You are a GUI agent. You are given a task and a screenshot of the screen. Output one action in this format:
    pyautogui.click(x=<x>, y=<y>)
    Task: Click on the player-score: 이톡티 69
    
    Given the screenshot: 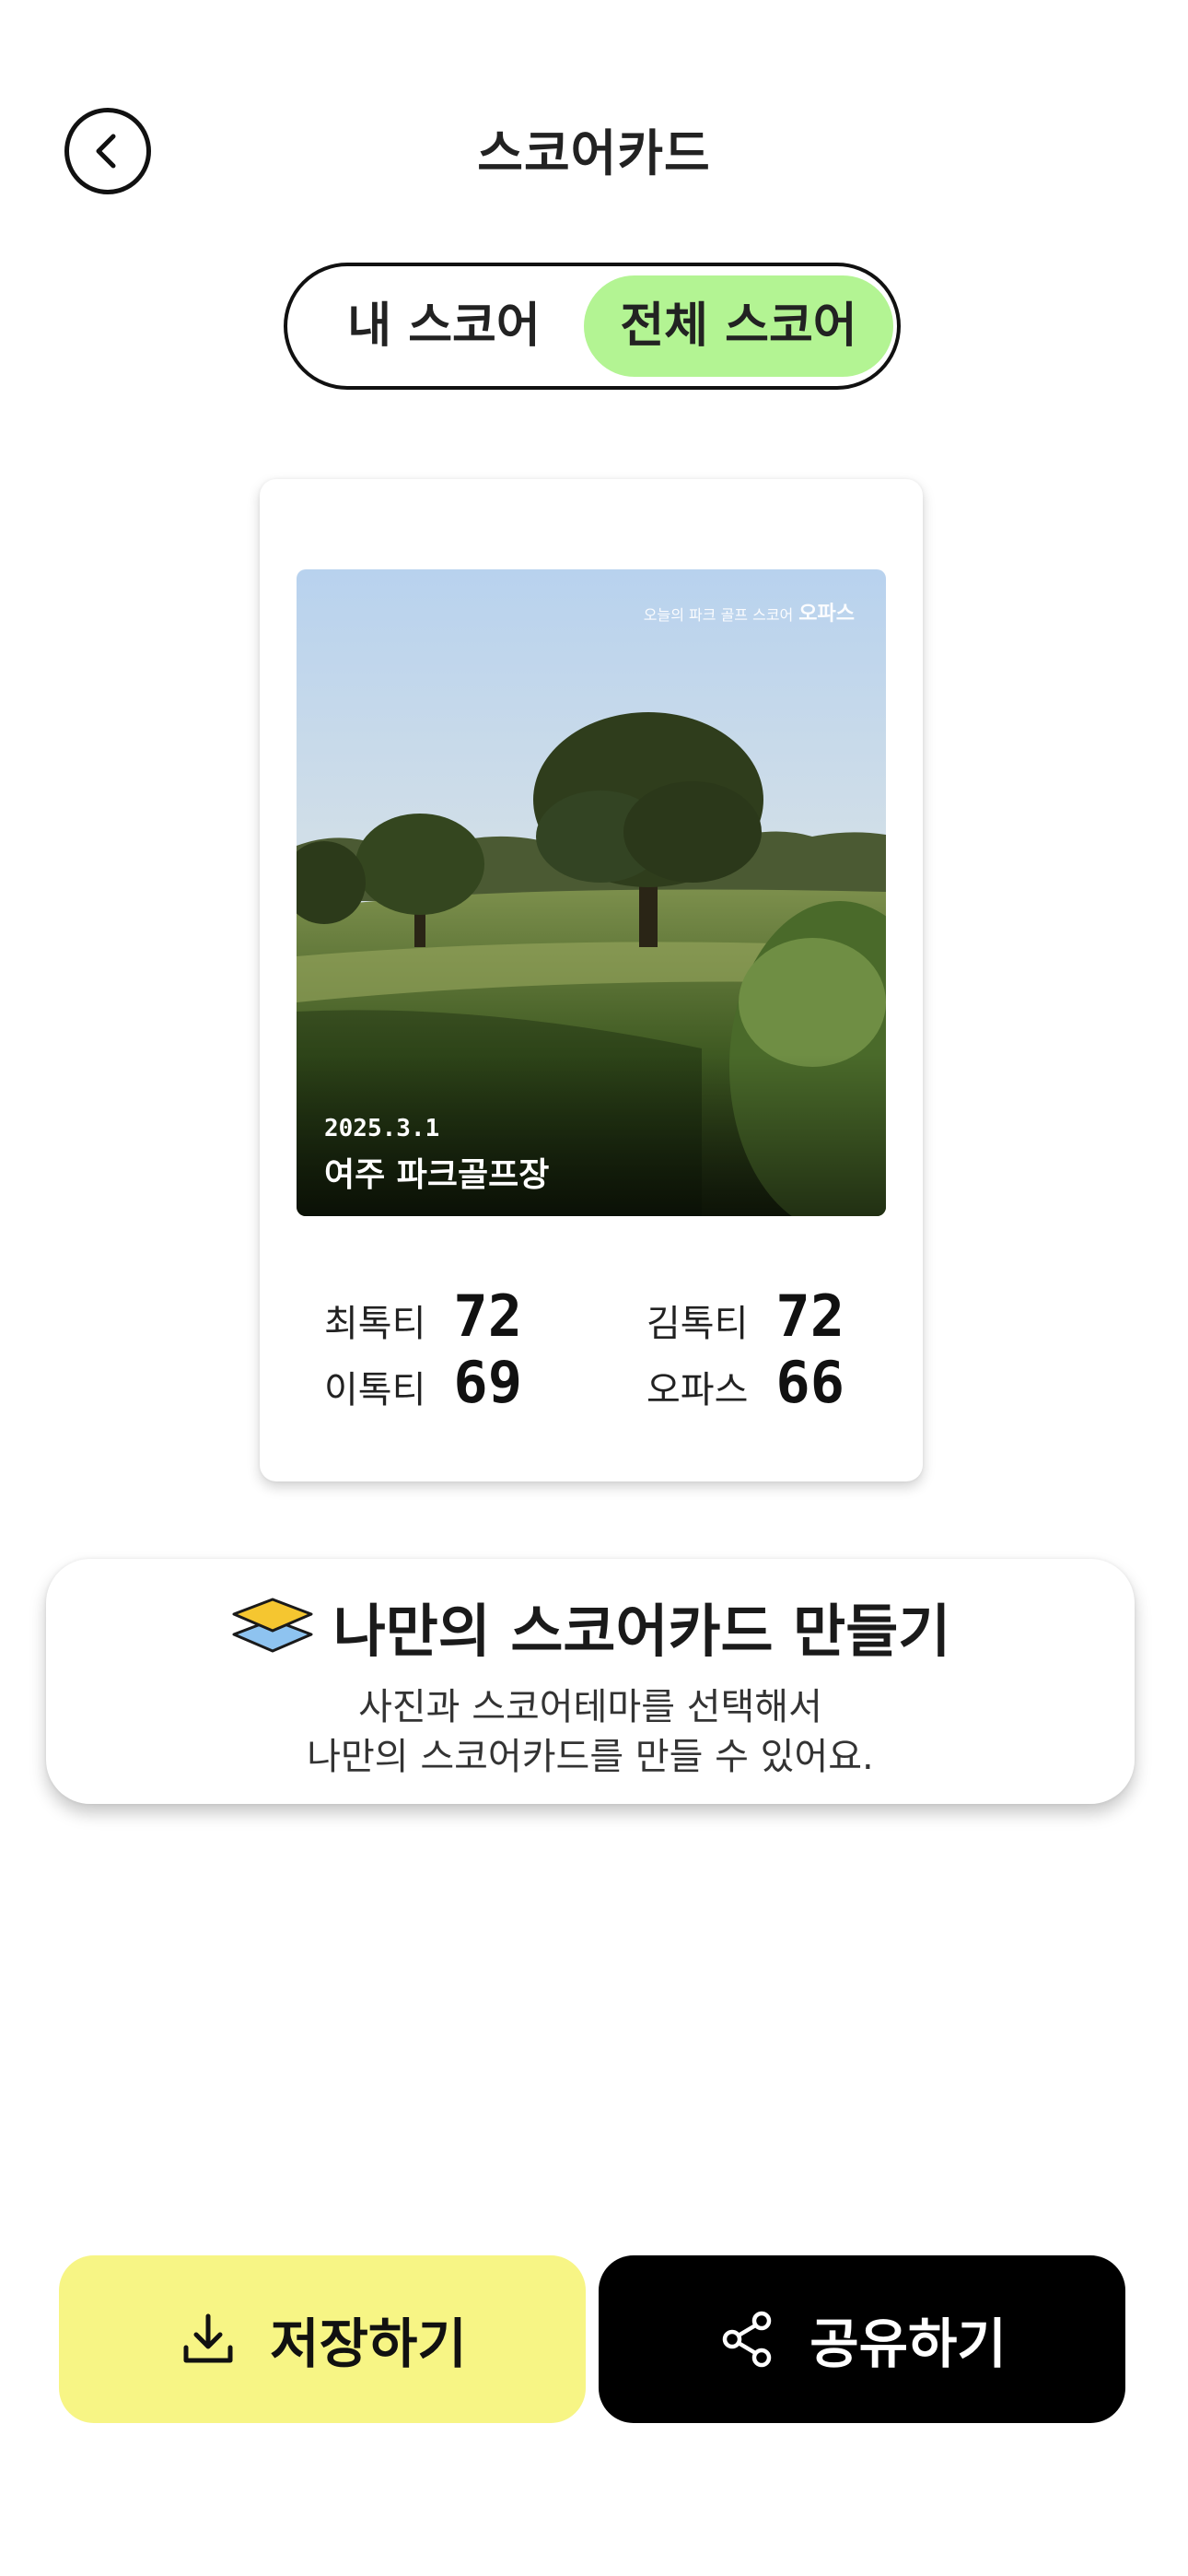 What is the action you would take?
    pyautogui.click(x=423, y=1382)
    